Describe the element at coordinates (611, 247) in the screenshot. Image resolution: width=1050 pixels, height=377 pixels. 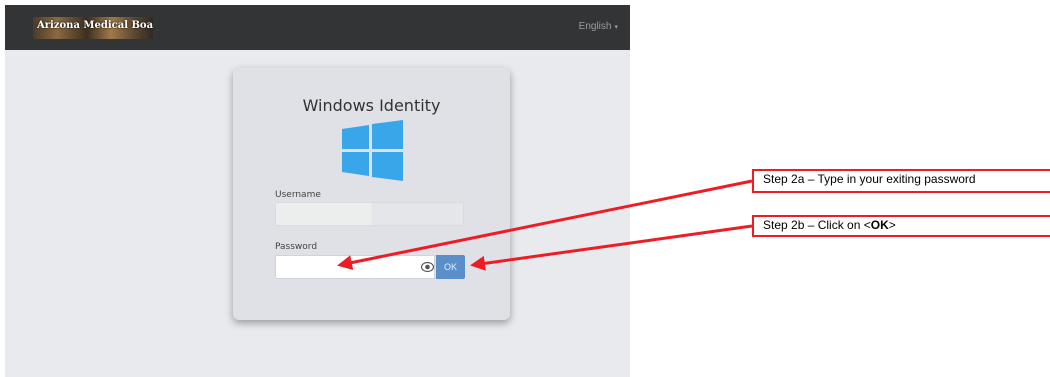
I see `arrow-to-ok` at that location.